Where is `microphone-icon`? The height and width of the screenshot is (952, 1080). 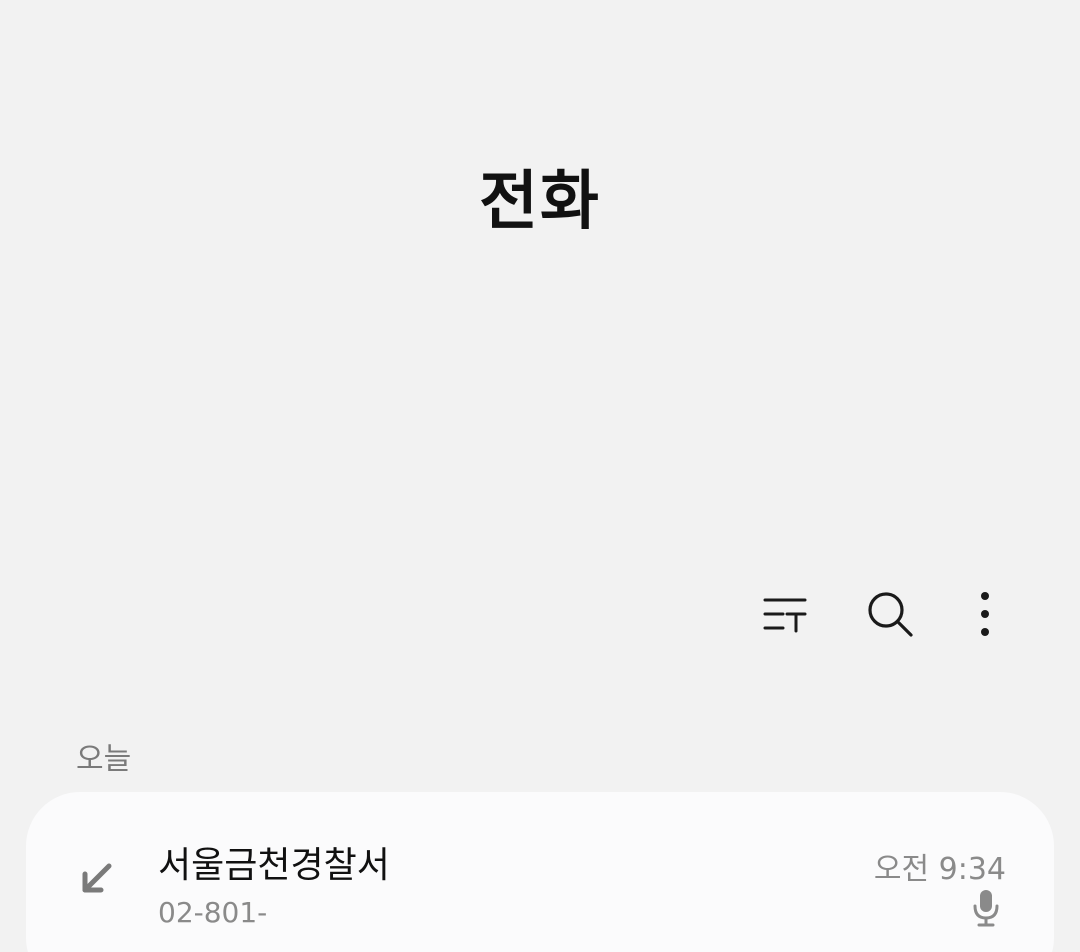
microphone-icon is located at coordinates (986, 908).